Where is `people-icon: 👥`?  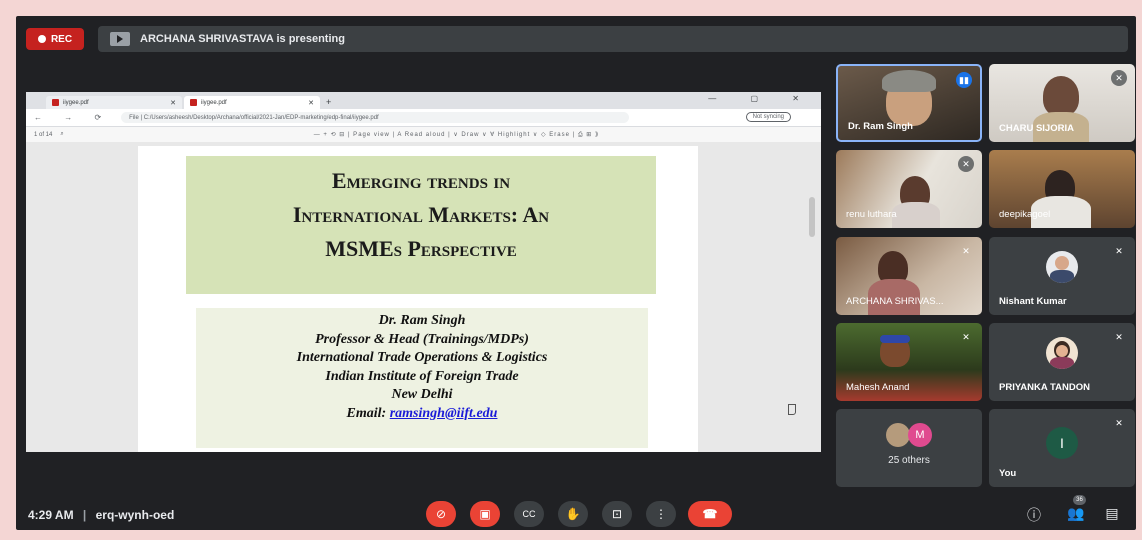 people-icon: 👥 is located at coordinates (1076, 513).